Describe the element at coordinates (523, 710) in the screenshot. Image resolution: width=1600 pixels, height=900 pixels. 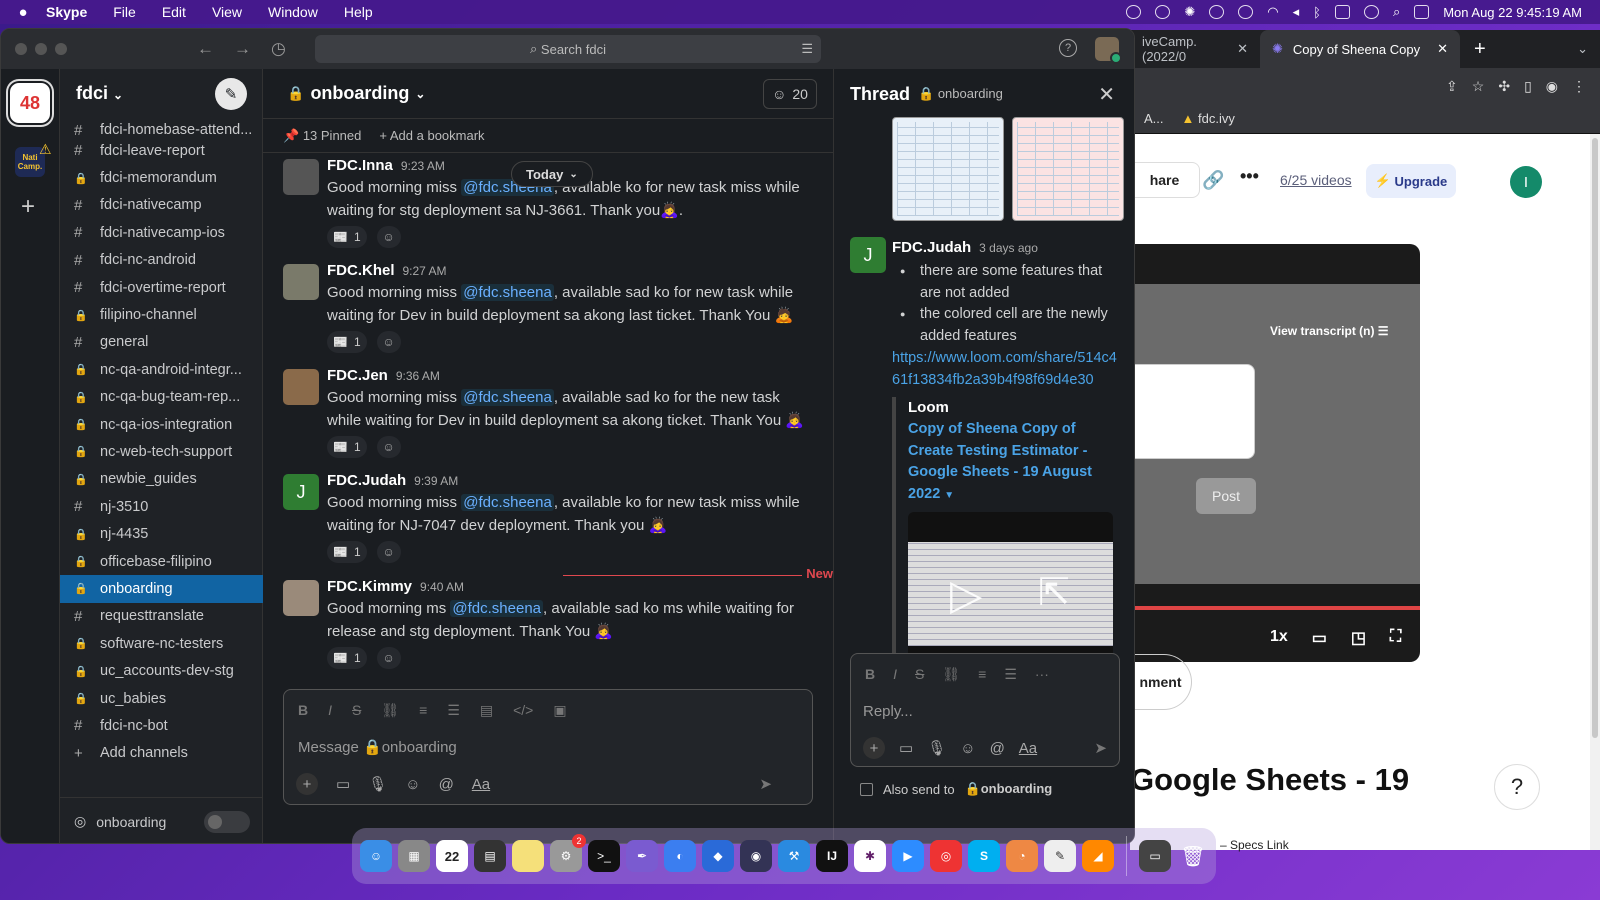
I see `code-icon: </>` at that location.